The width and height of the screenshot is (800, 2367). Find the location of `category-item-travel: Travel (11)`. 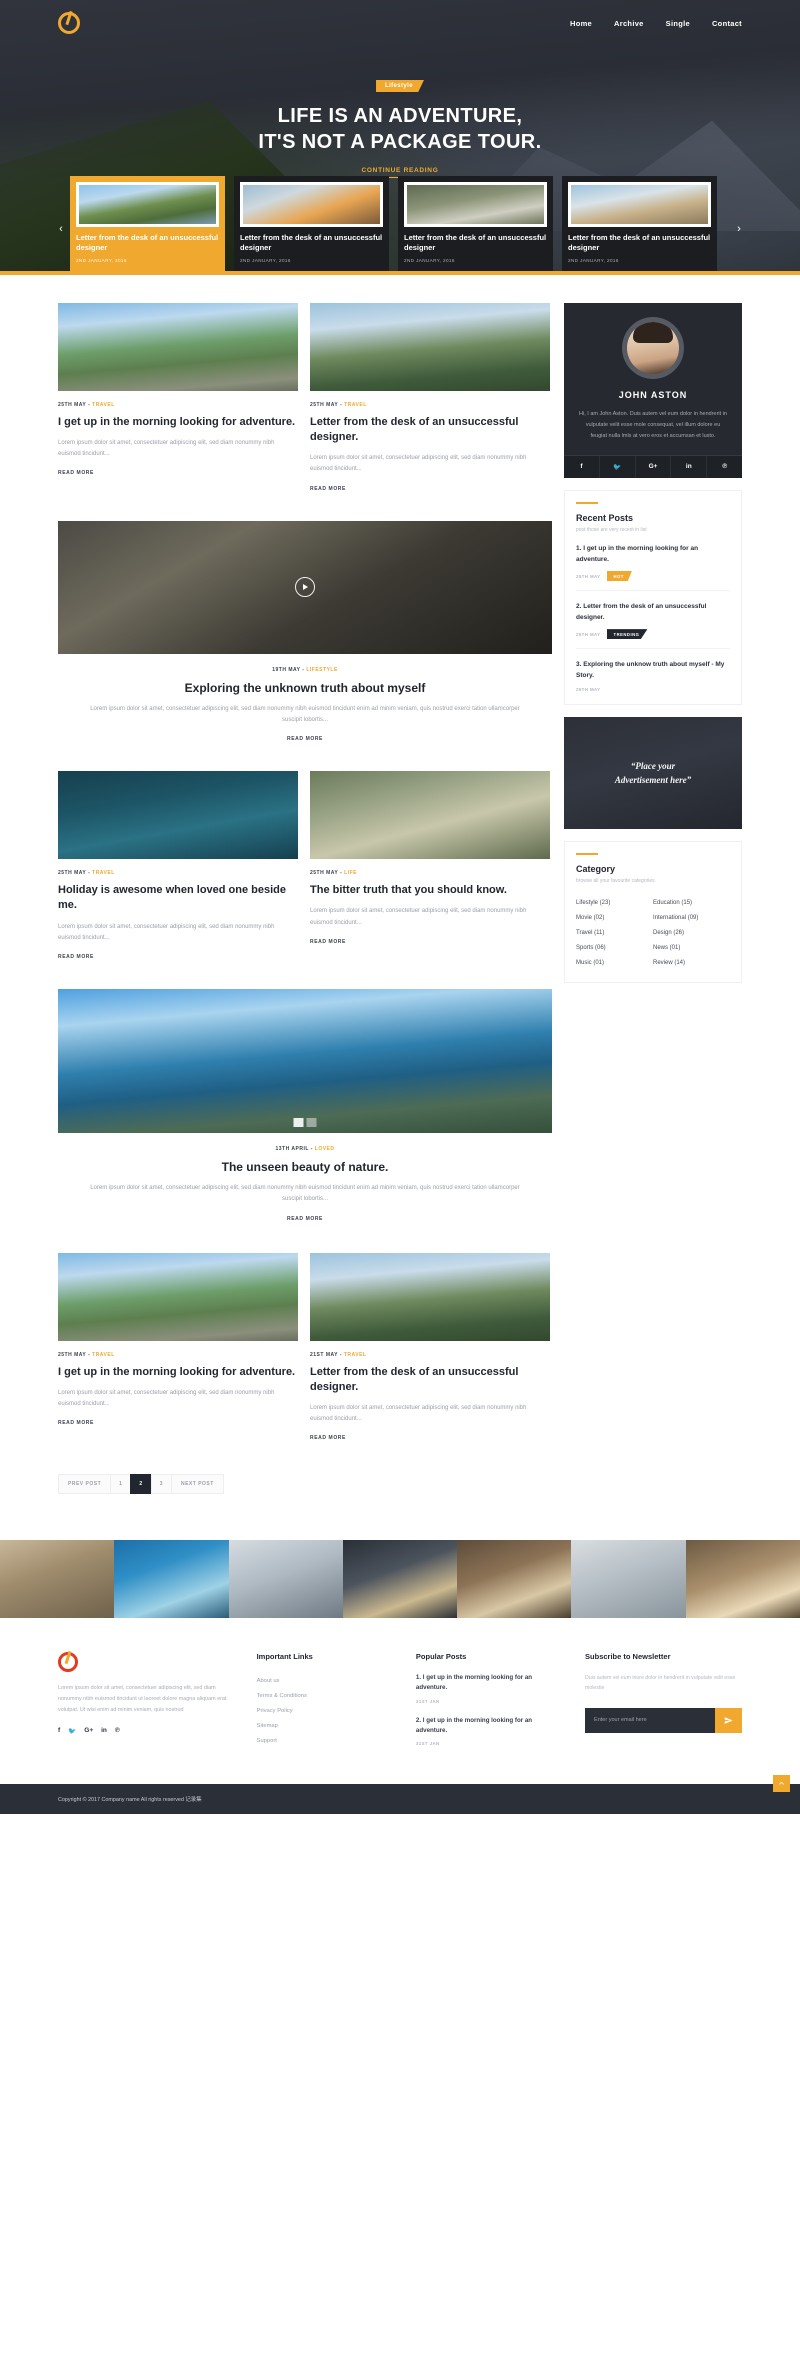

category-item-travel: Travel (11) is located at coordinates (614, 932).